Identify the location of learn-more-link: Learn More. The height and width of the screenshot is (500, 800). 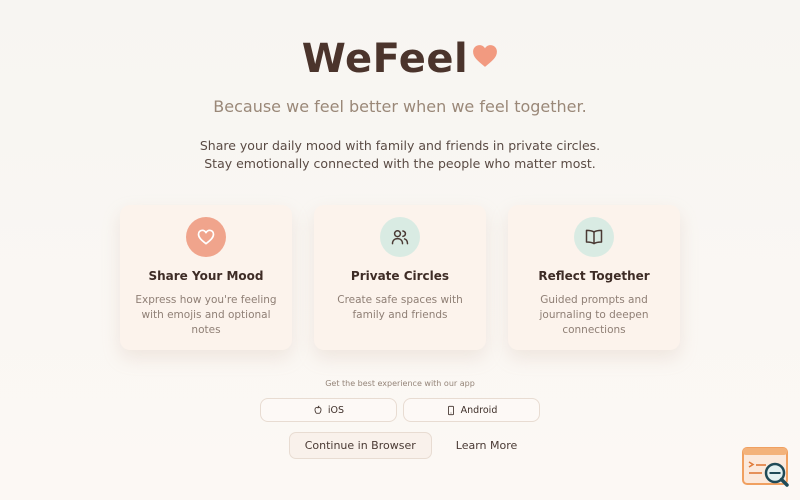
(487, 445).